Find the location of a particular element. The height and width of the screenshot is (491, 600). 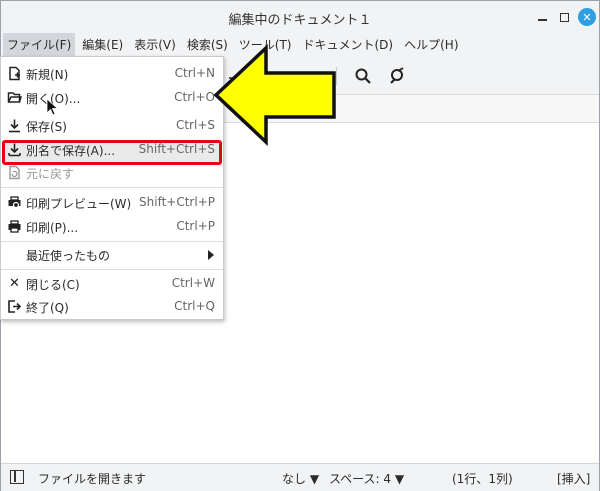

menu-file: ファイル(F) is located at coordinates (39, 45).